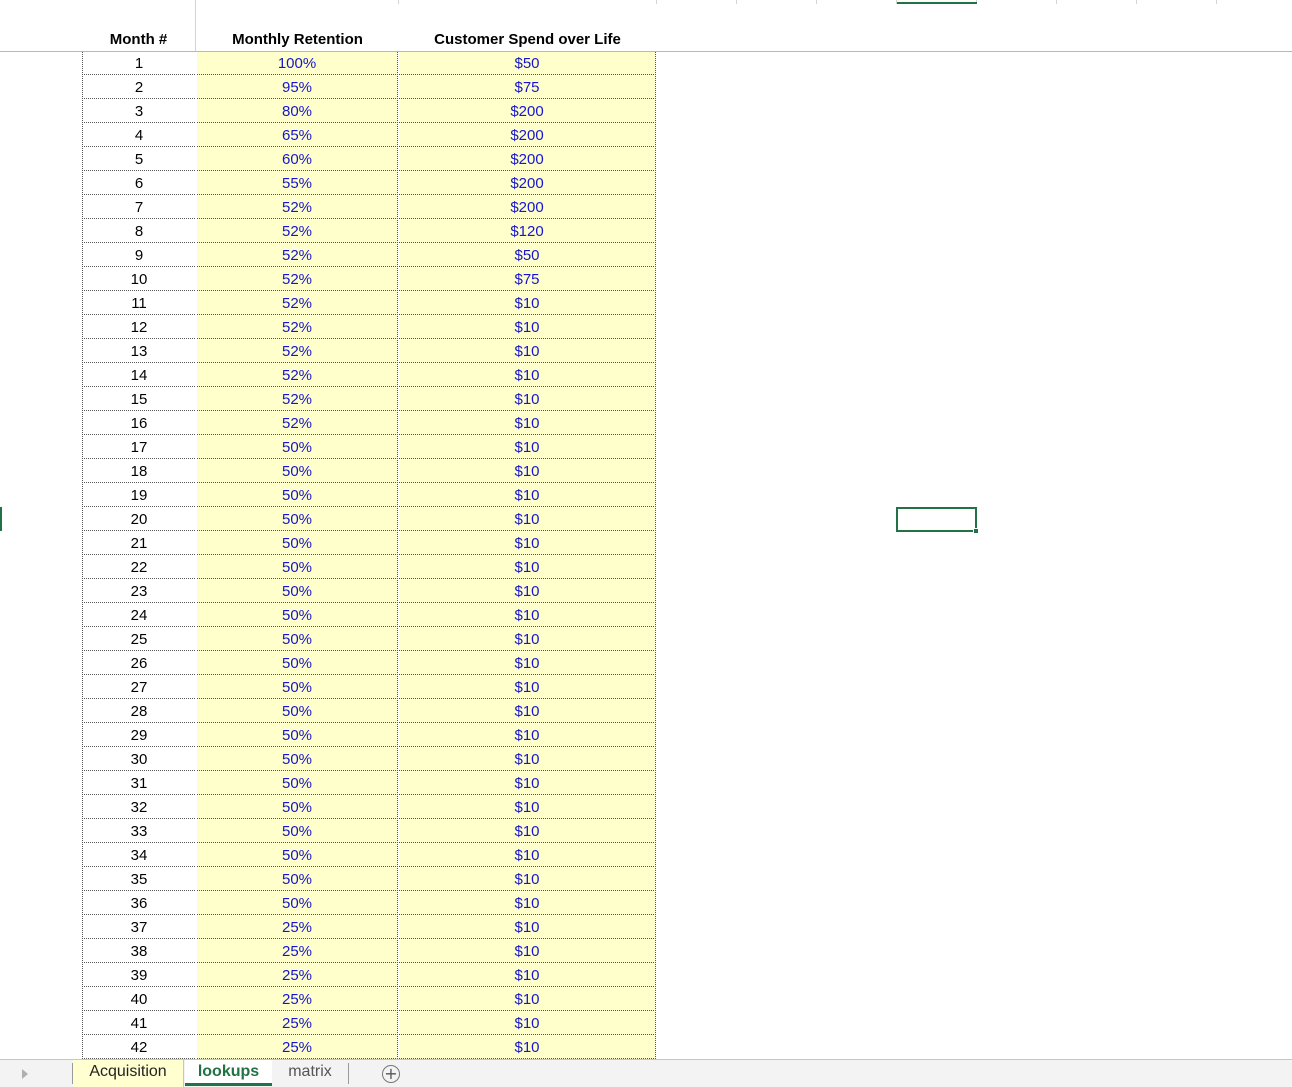 This screenshot has width=1292, height=1087. What do you see at coordinates (138, 1023) in the screenshot?
I see `cell-month: 41` at bounding box center [138, 1023].